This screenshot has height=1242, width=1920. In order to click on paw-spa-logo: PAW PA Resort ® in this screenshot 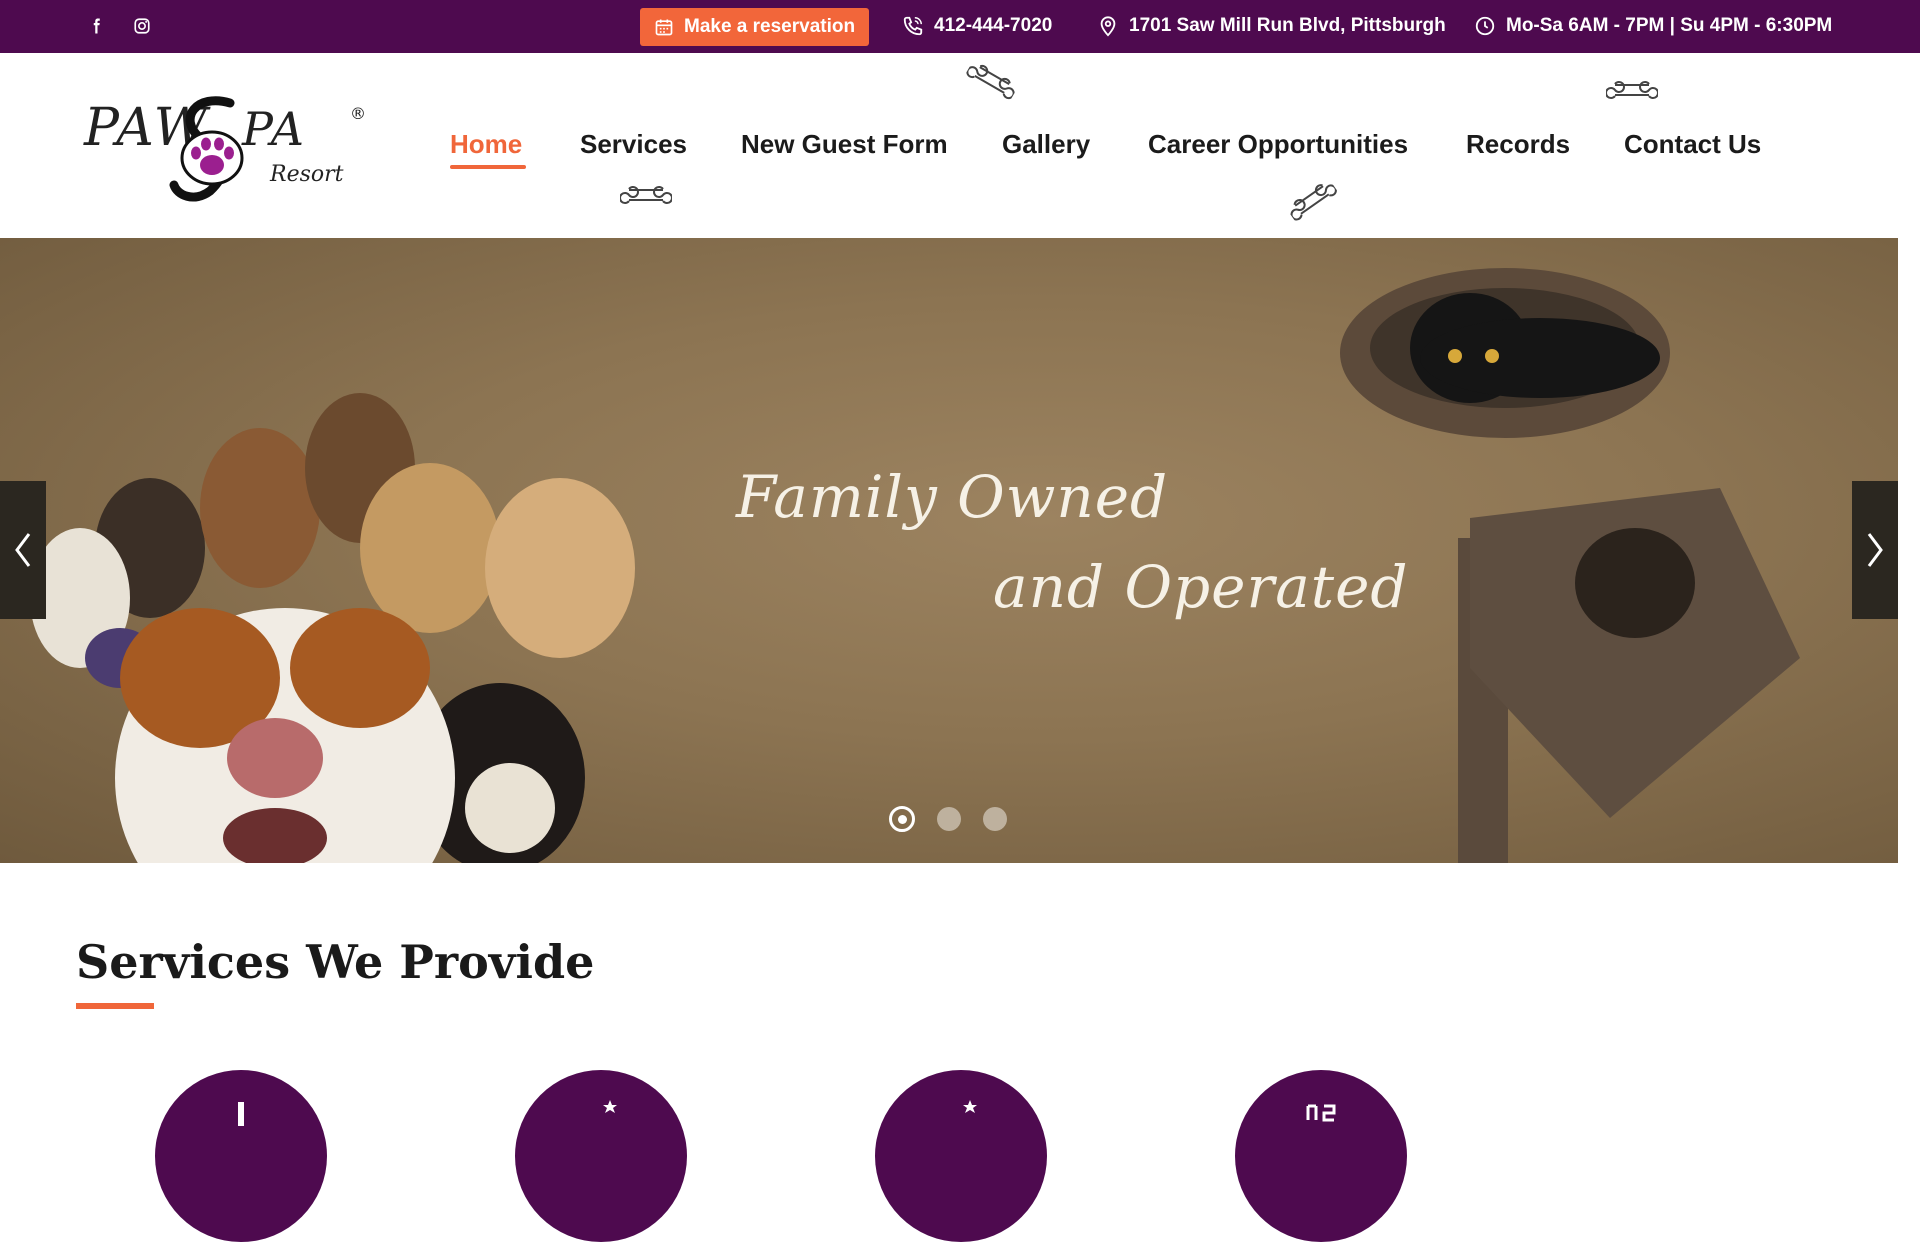, I will do `click(232, 145)`.